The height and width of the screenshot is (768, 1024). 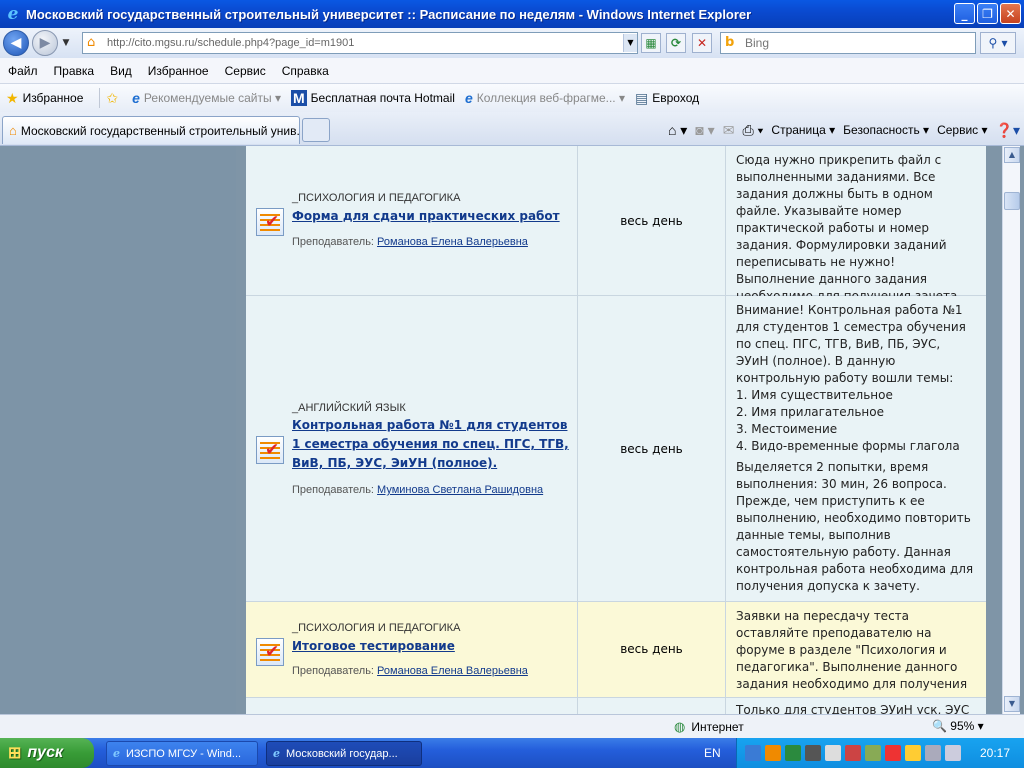 I want to click on time-cell, so click(x=652, y=706).